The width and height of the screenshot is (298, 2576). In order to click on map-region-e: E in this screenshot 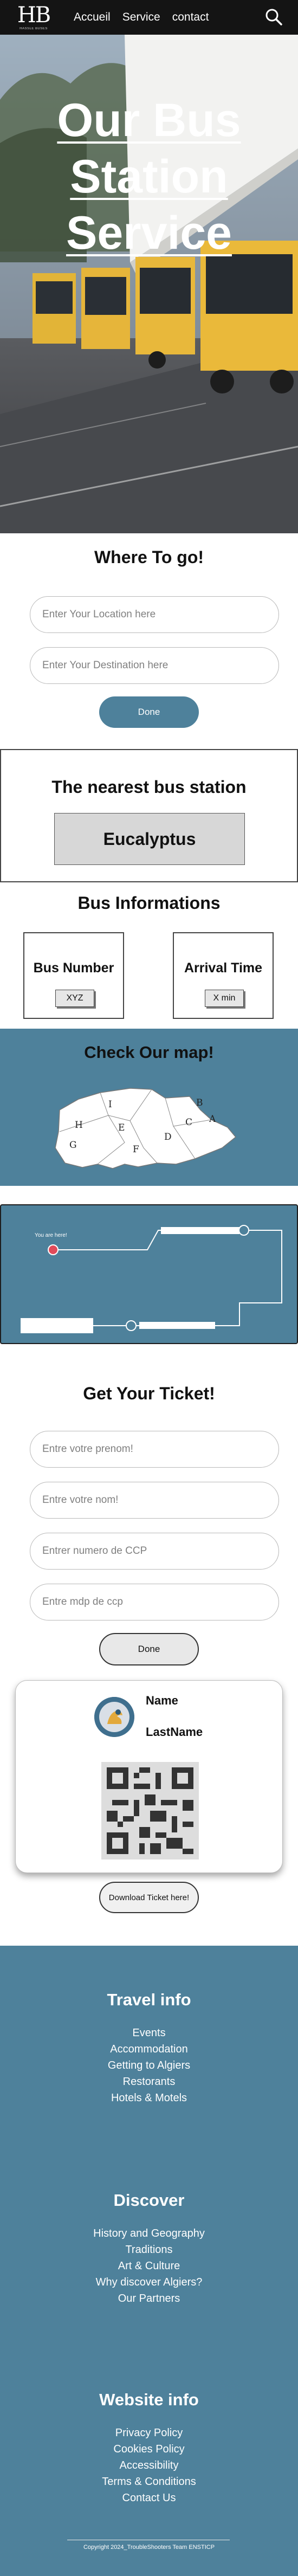, I will do `click(121, 1127)`.